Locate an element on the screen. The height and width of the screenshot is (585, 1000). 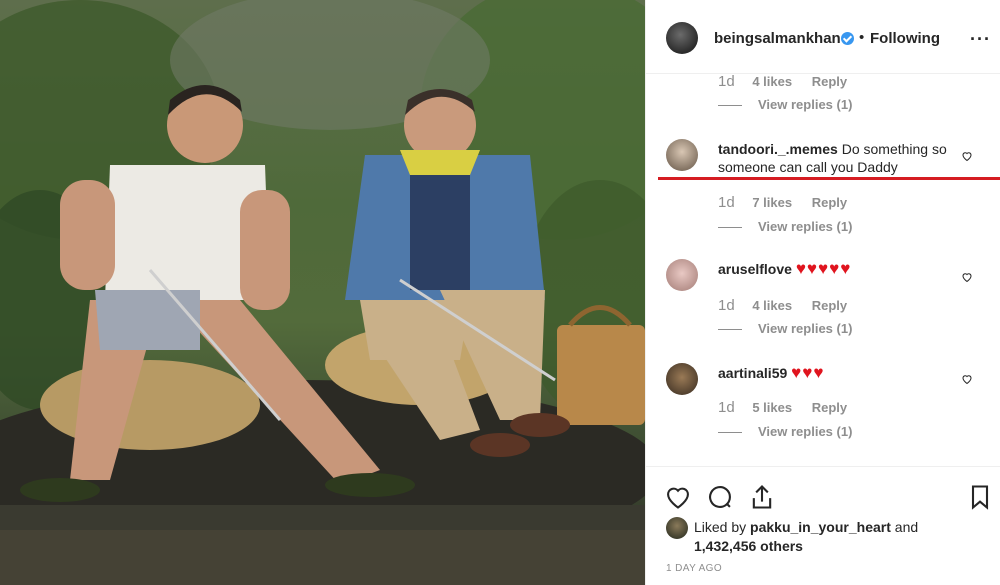
author-avatar is located at coordinates (682, 38).